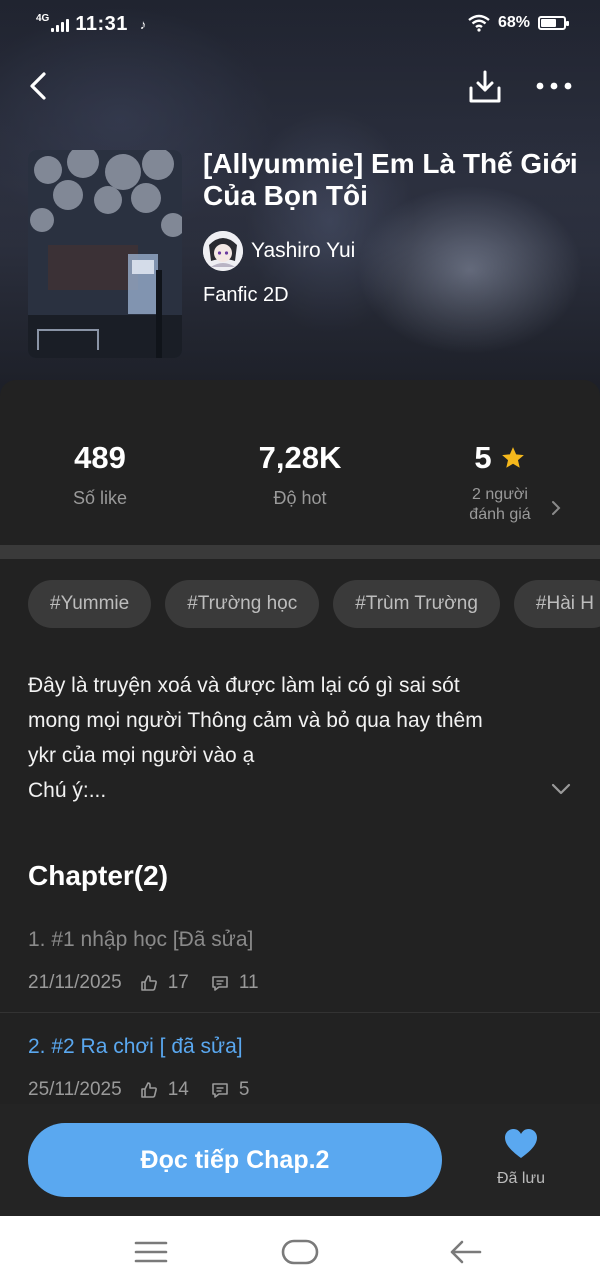  I want to click on clock: 11:31, so click(101, 24).